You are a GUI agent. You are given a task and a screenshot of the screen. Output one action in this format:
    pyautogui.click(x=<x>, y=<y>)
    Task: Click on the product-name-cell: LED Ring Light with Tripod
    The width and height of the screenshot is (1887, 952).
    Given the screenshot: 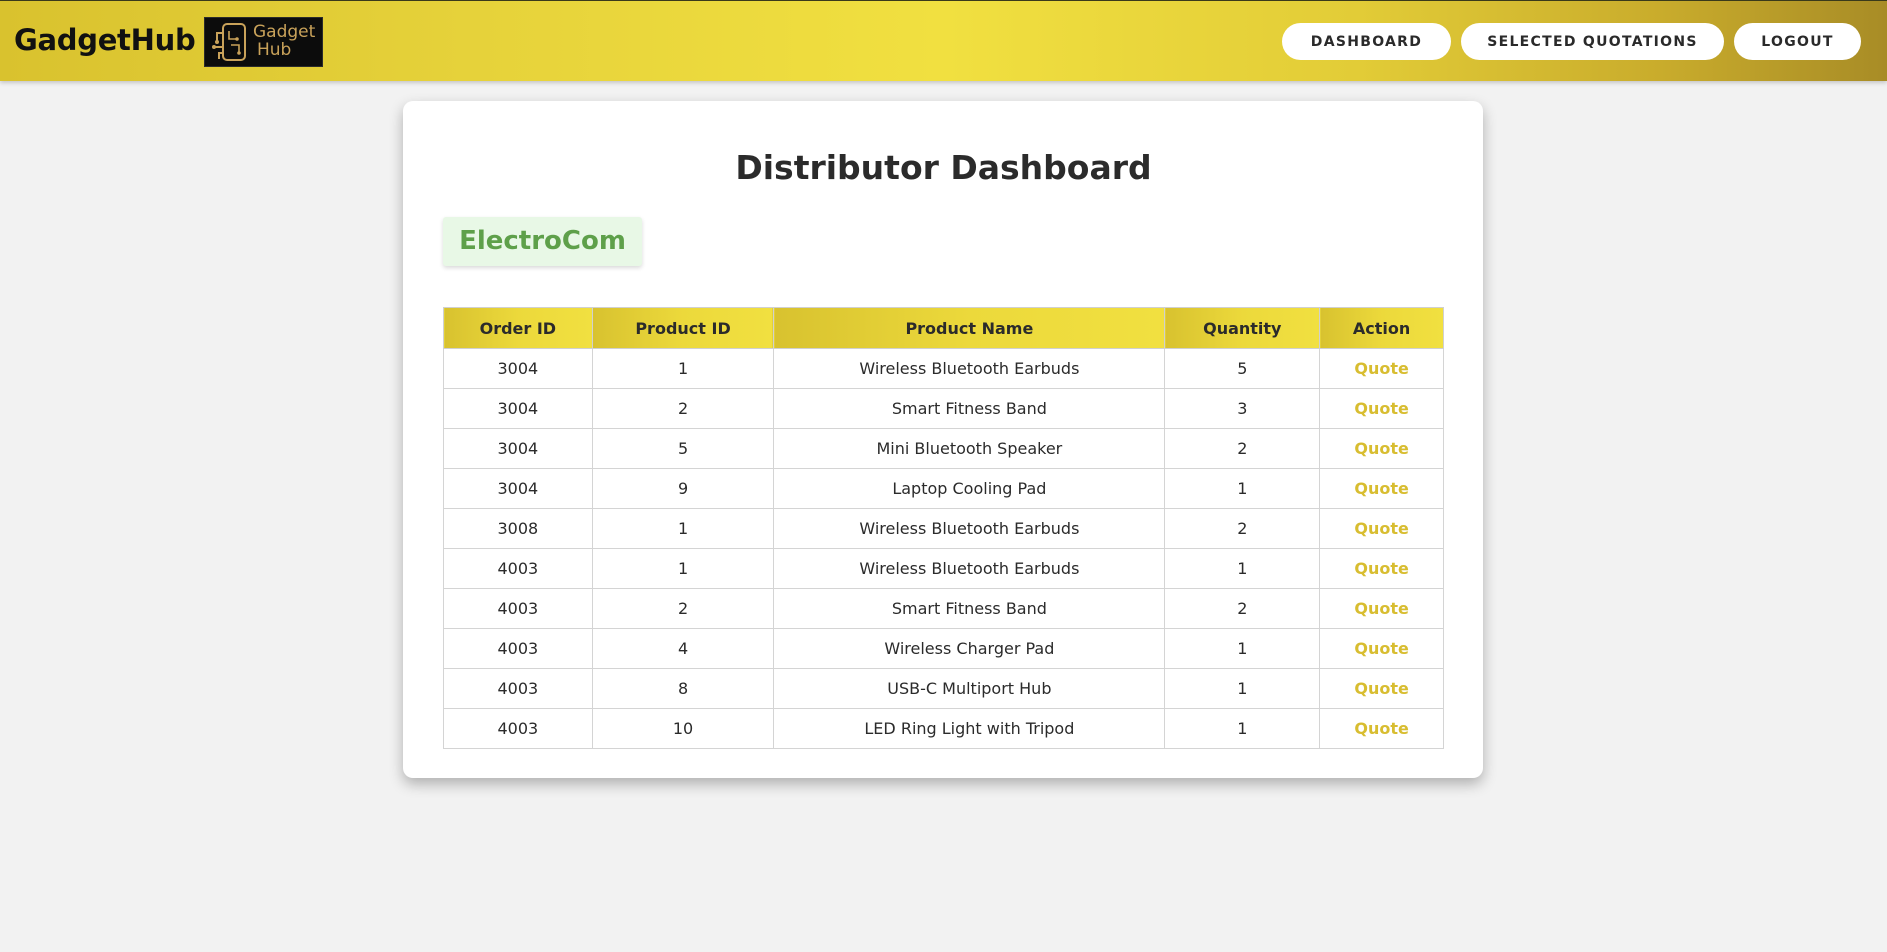 What is the action you would take?
    pyautogui.click(x=969, y=728)
    